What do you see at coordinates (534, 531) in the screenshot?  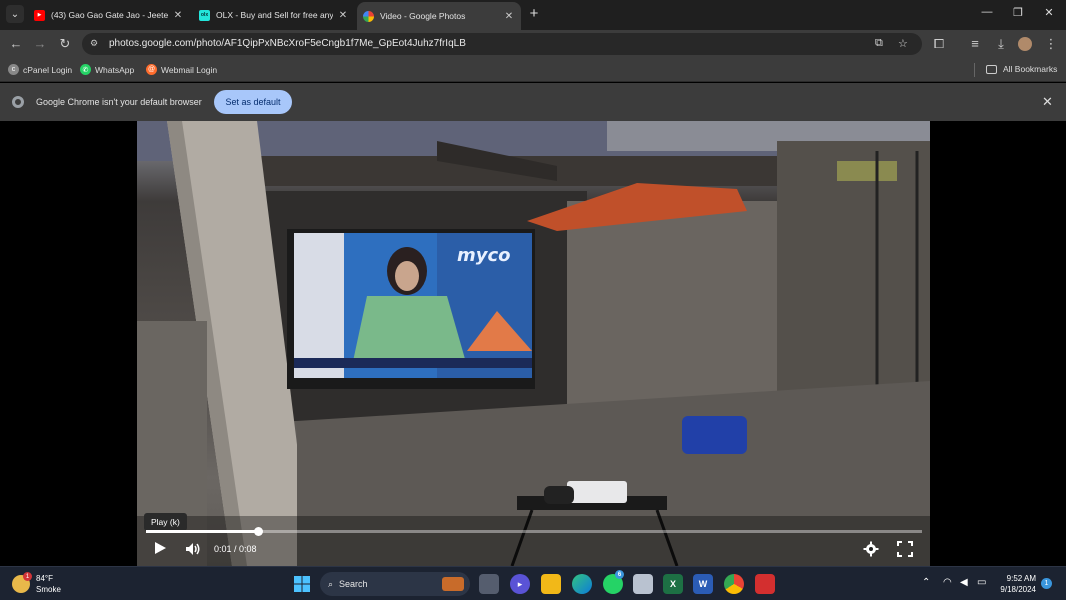 I see `progress-bar` at bounding box center [534, 531].